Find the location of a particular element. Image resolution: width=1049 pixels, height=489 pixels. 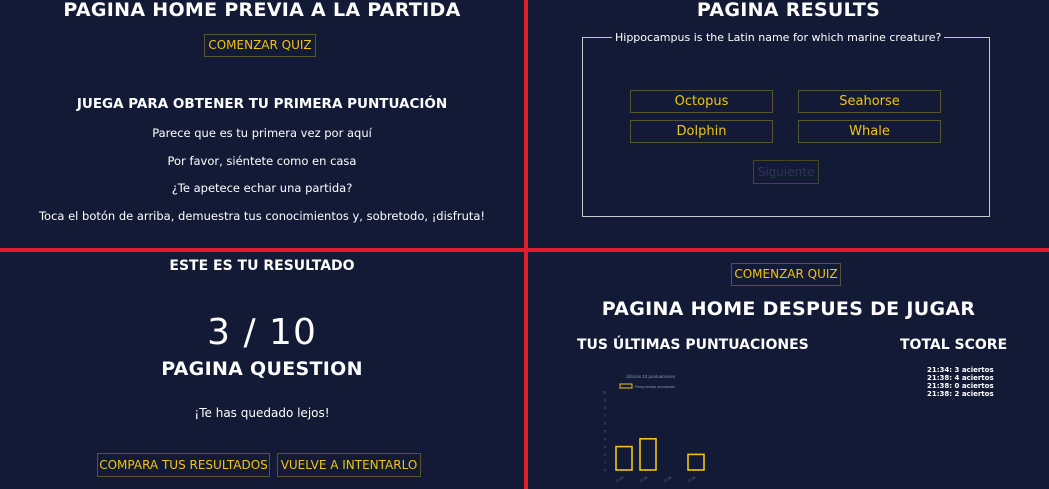

vertical-divider is located at coordinates (526, 244).